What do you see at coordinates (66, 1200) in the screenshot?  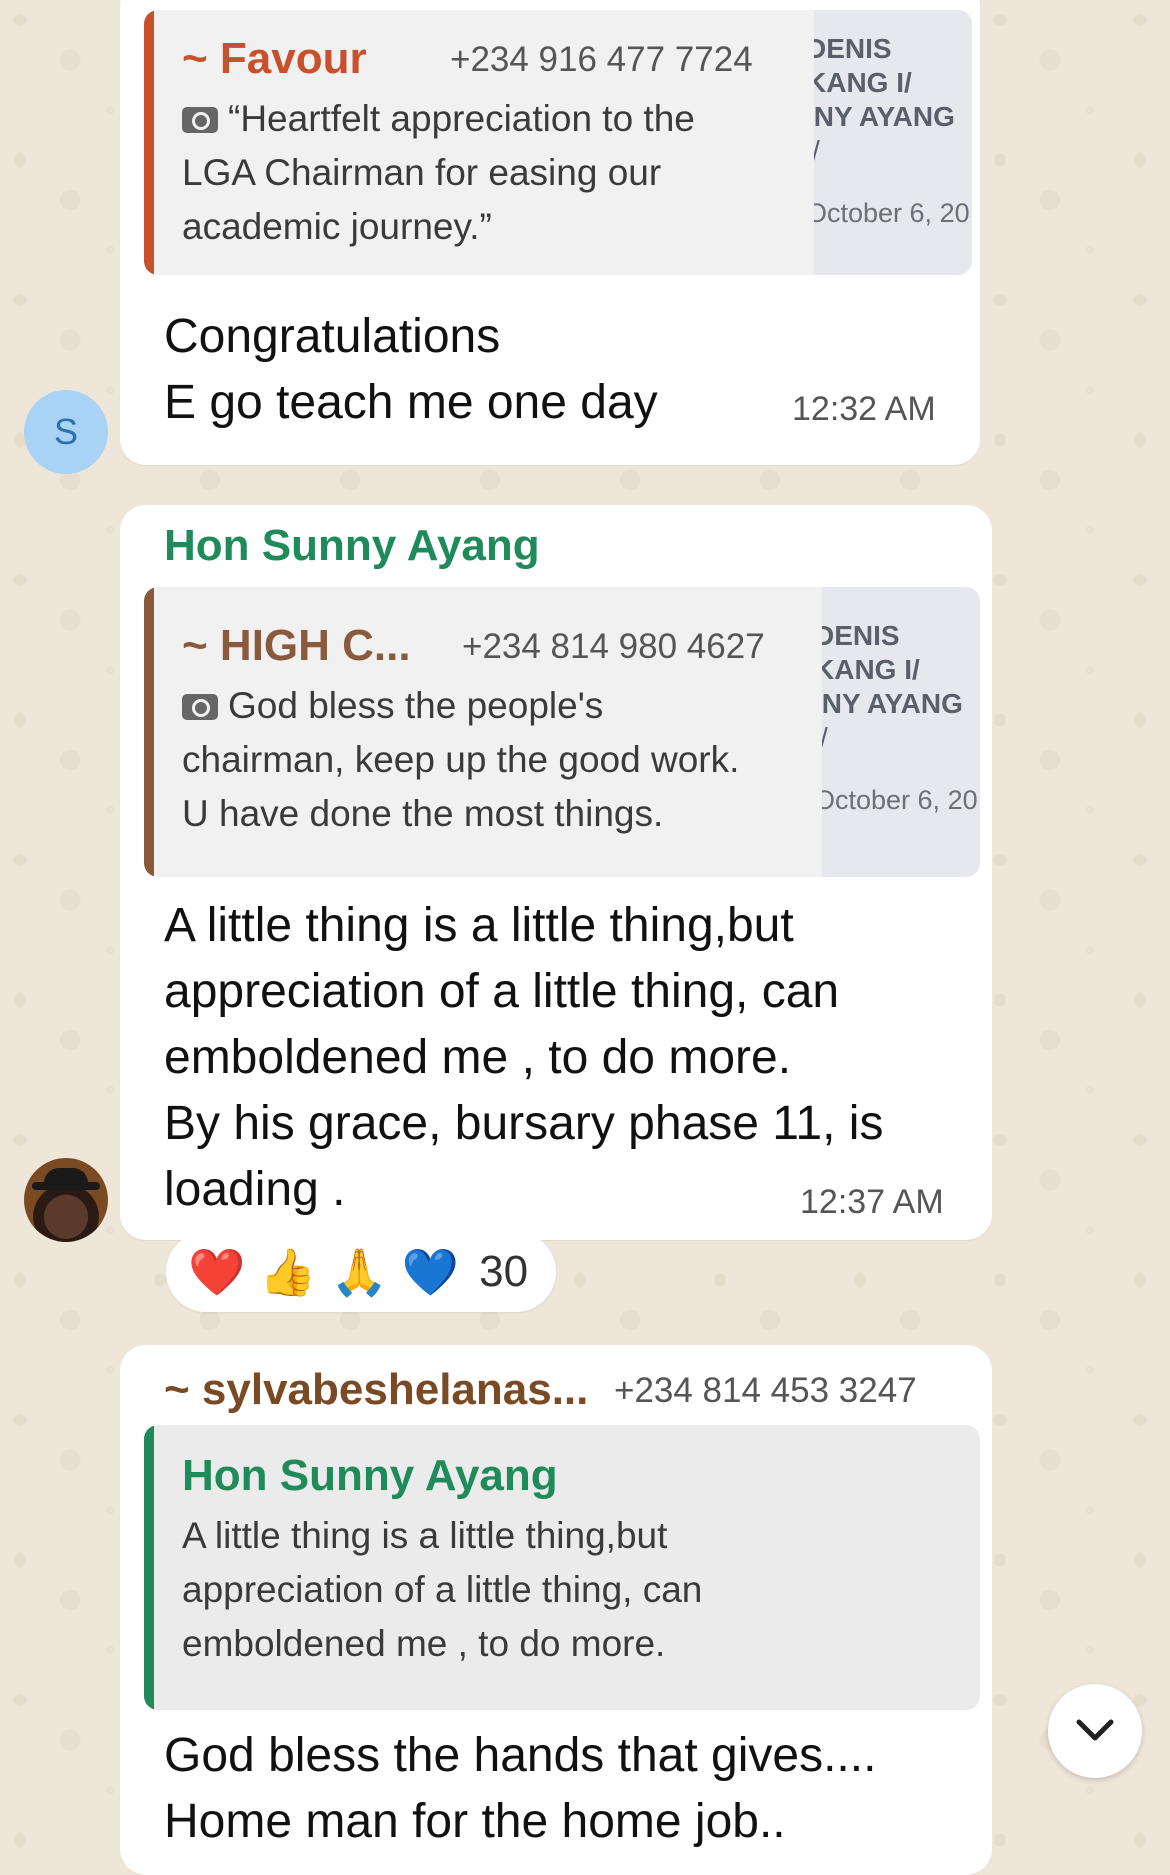 I see `avatar` at bounding box center [66, 1200].